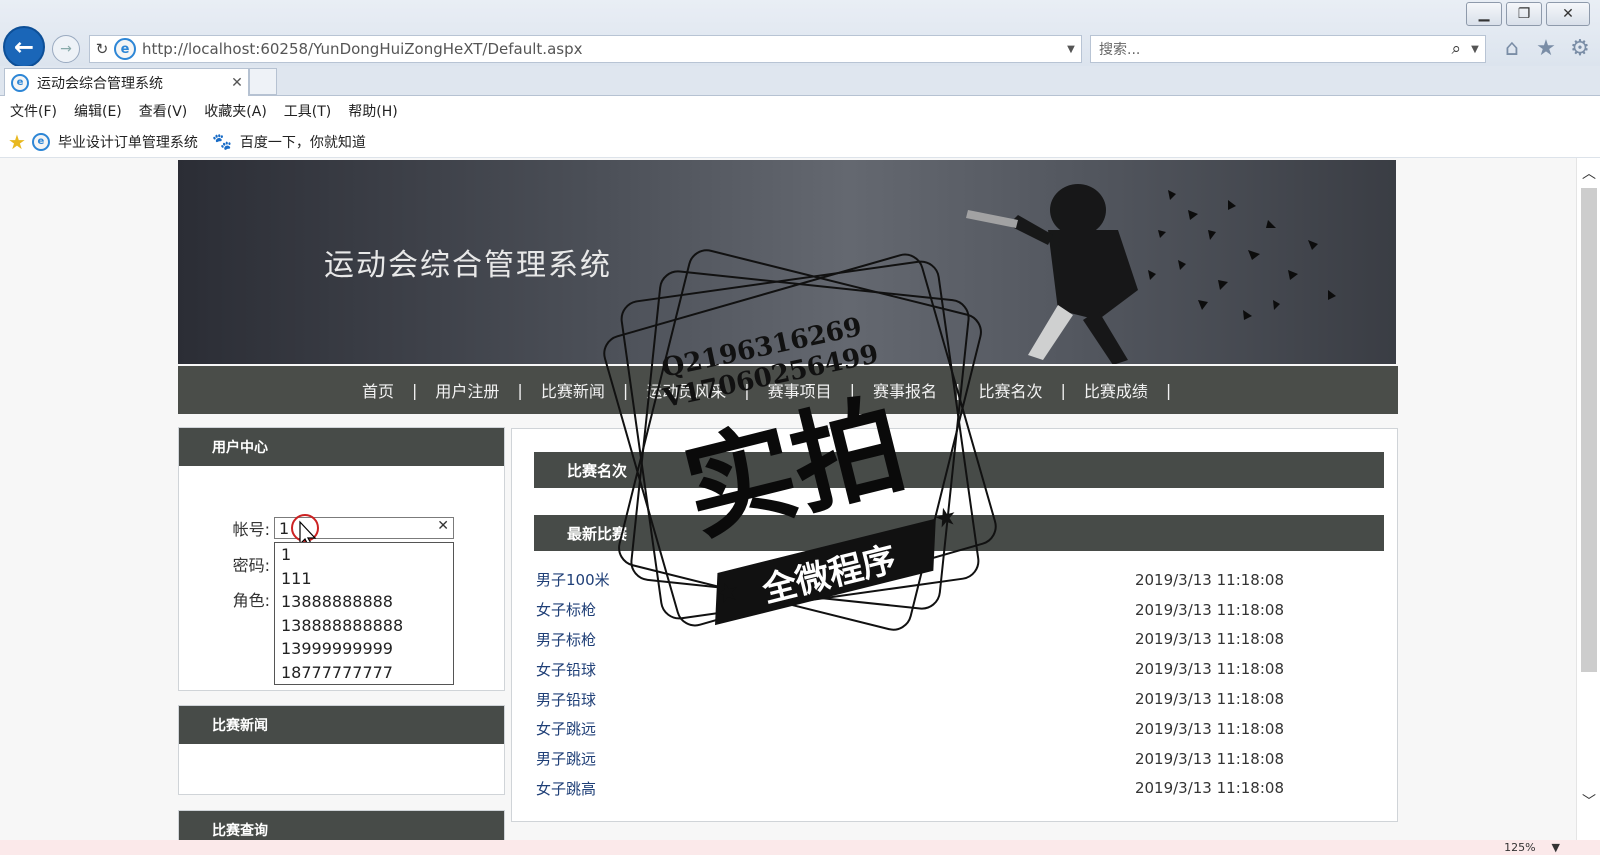 The image size is (1600, 855). Describe the element at coordinates (916, 789) in the screenshot. I see `list-item: 女子跳高 2019/3/13 11:18:08` at that location.